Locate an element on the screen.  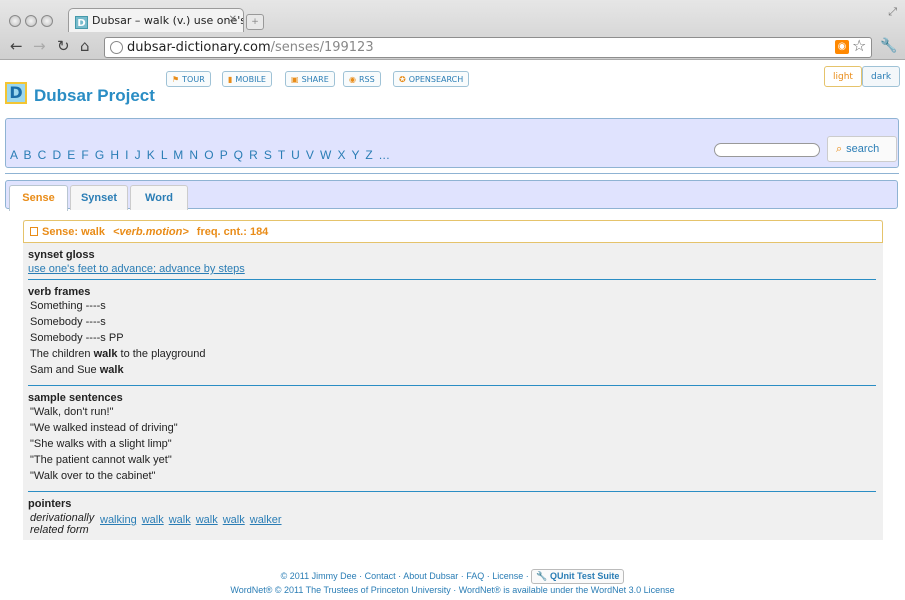
back-icon: ← is located at coordinates (16, 46).